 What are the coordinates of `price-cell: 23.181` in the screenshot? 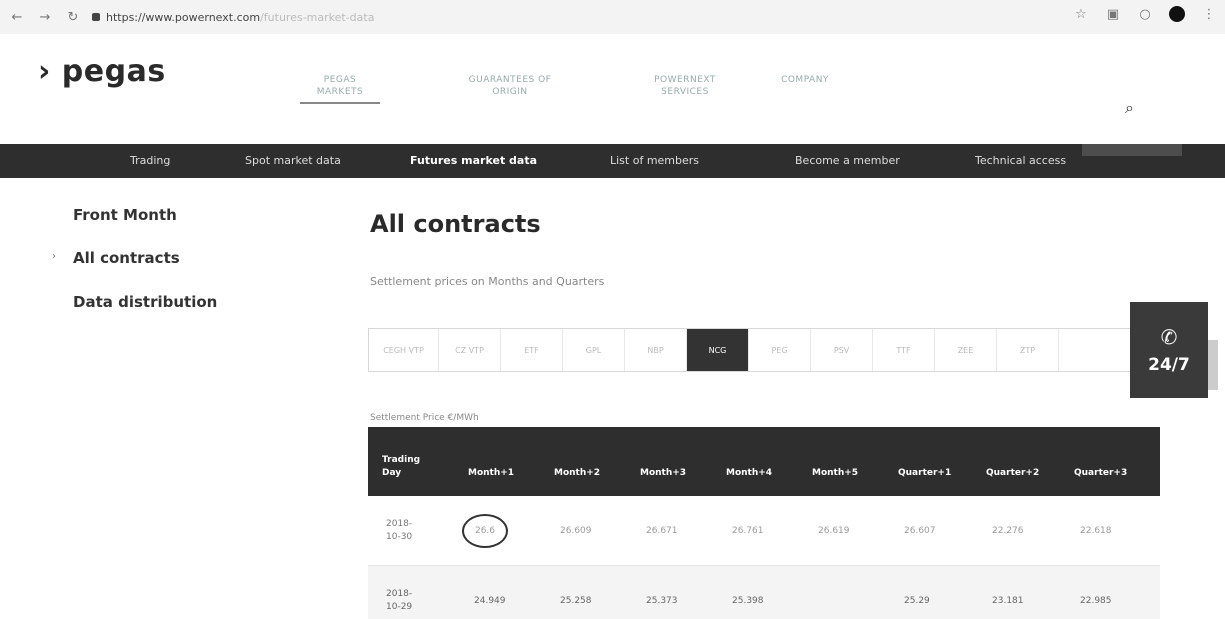 It's located at (1008, 600).